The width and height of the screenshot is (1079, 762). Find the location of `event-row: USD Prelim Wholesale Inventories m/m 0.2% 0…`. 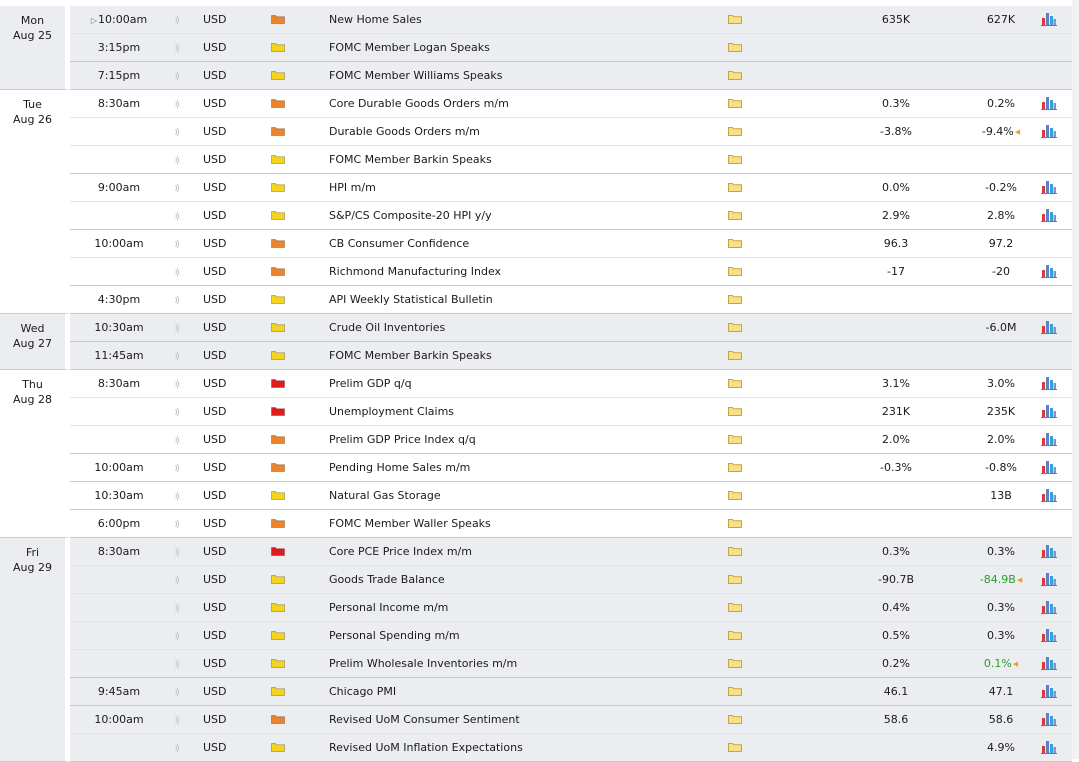

event-row: USD Prelim Wholesale Inventories m/m 0.2% 0… is located at coordinates (571, 664).